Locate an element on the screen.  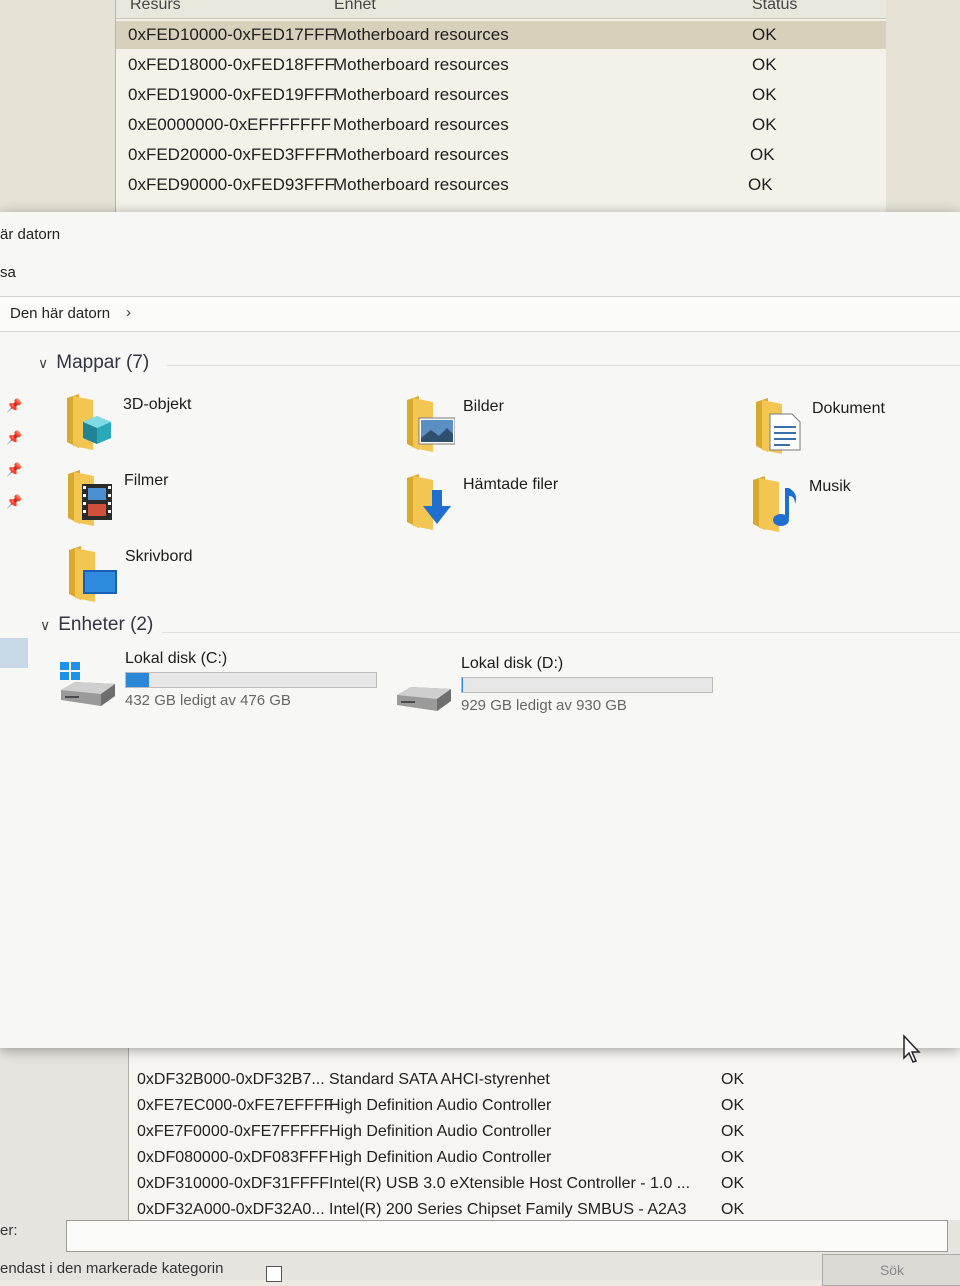
cell-resource: 0xFED18000-0xFED18FFF is located at coordinates (231, 65).